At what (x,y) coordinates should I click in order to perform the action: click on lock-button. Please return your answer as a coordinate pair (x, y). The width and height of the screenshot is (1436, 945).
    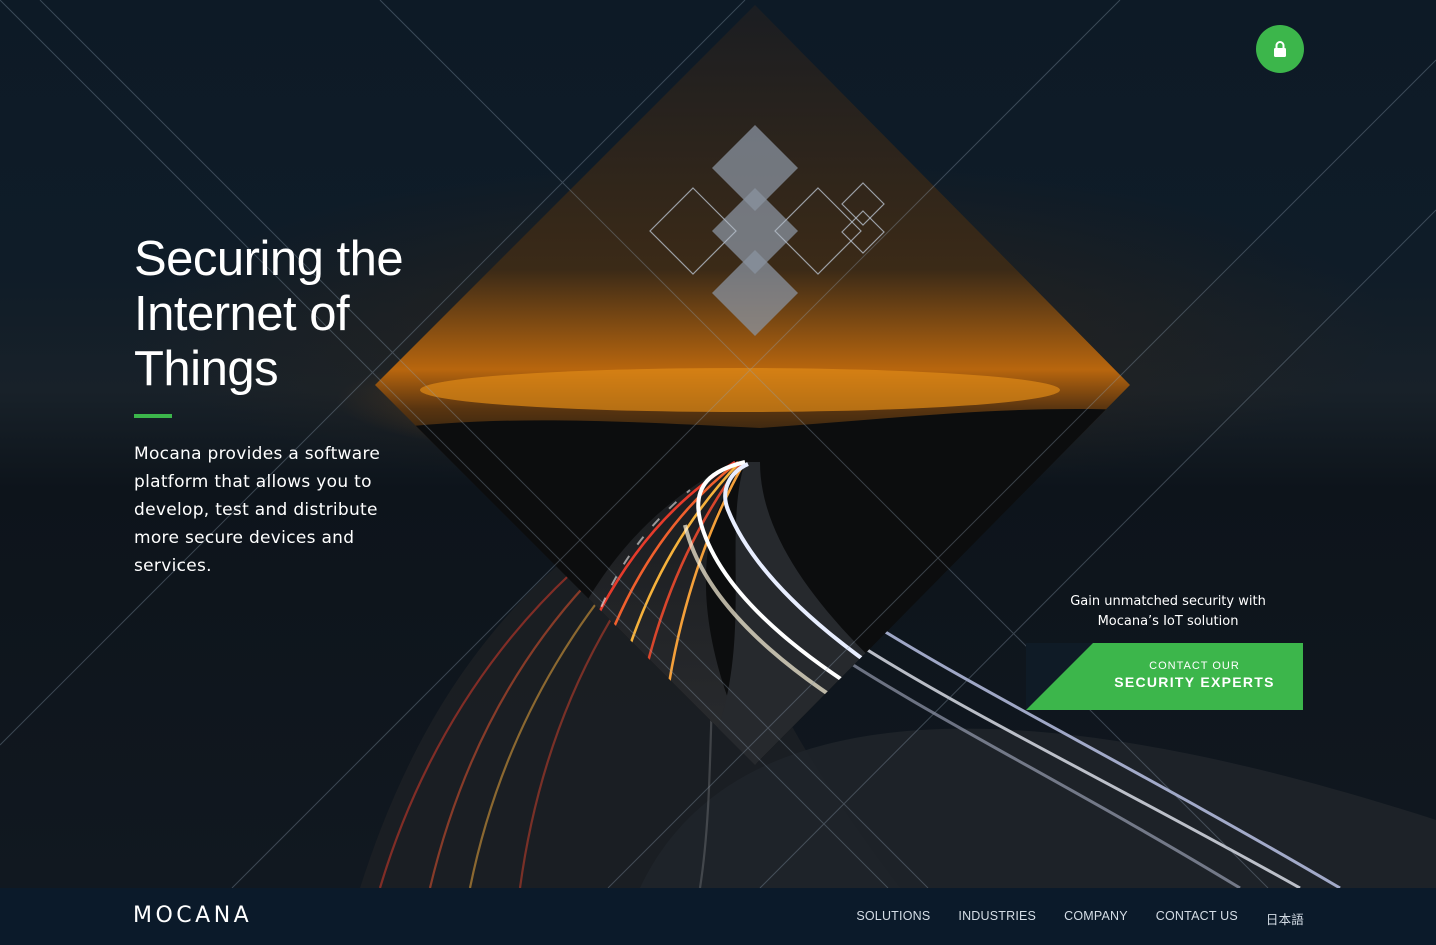
    Looking at the image, I should click on (1280, 49).